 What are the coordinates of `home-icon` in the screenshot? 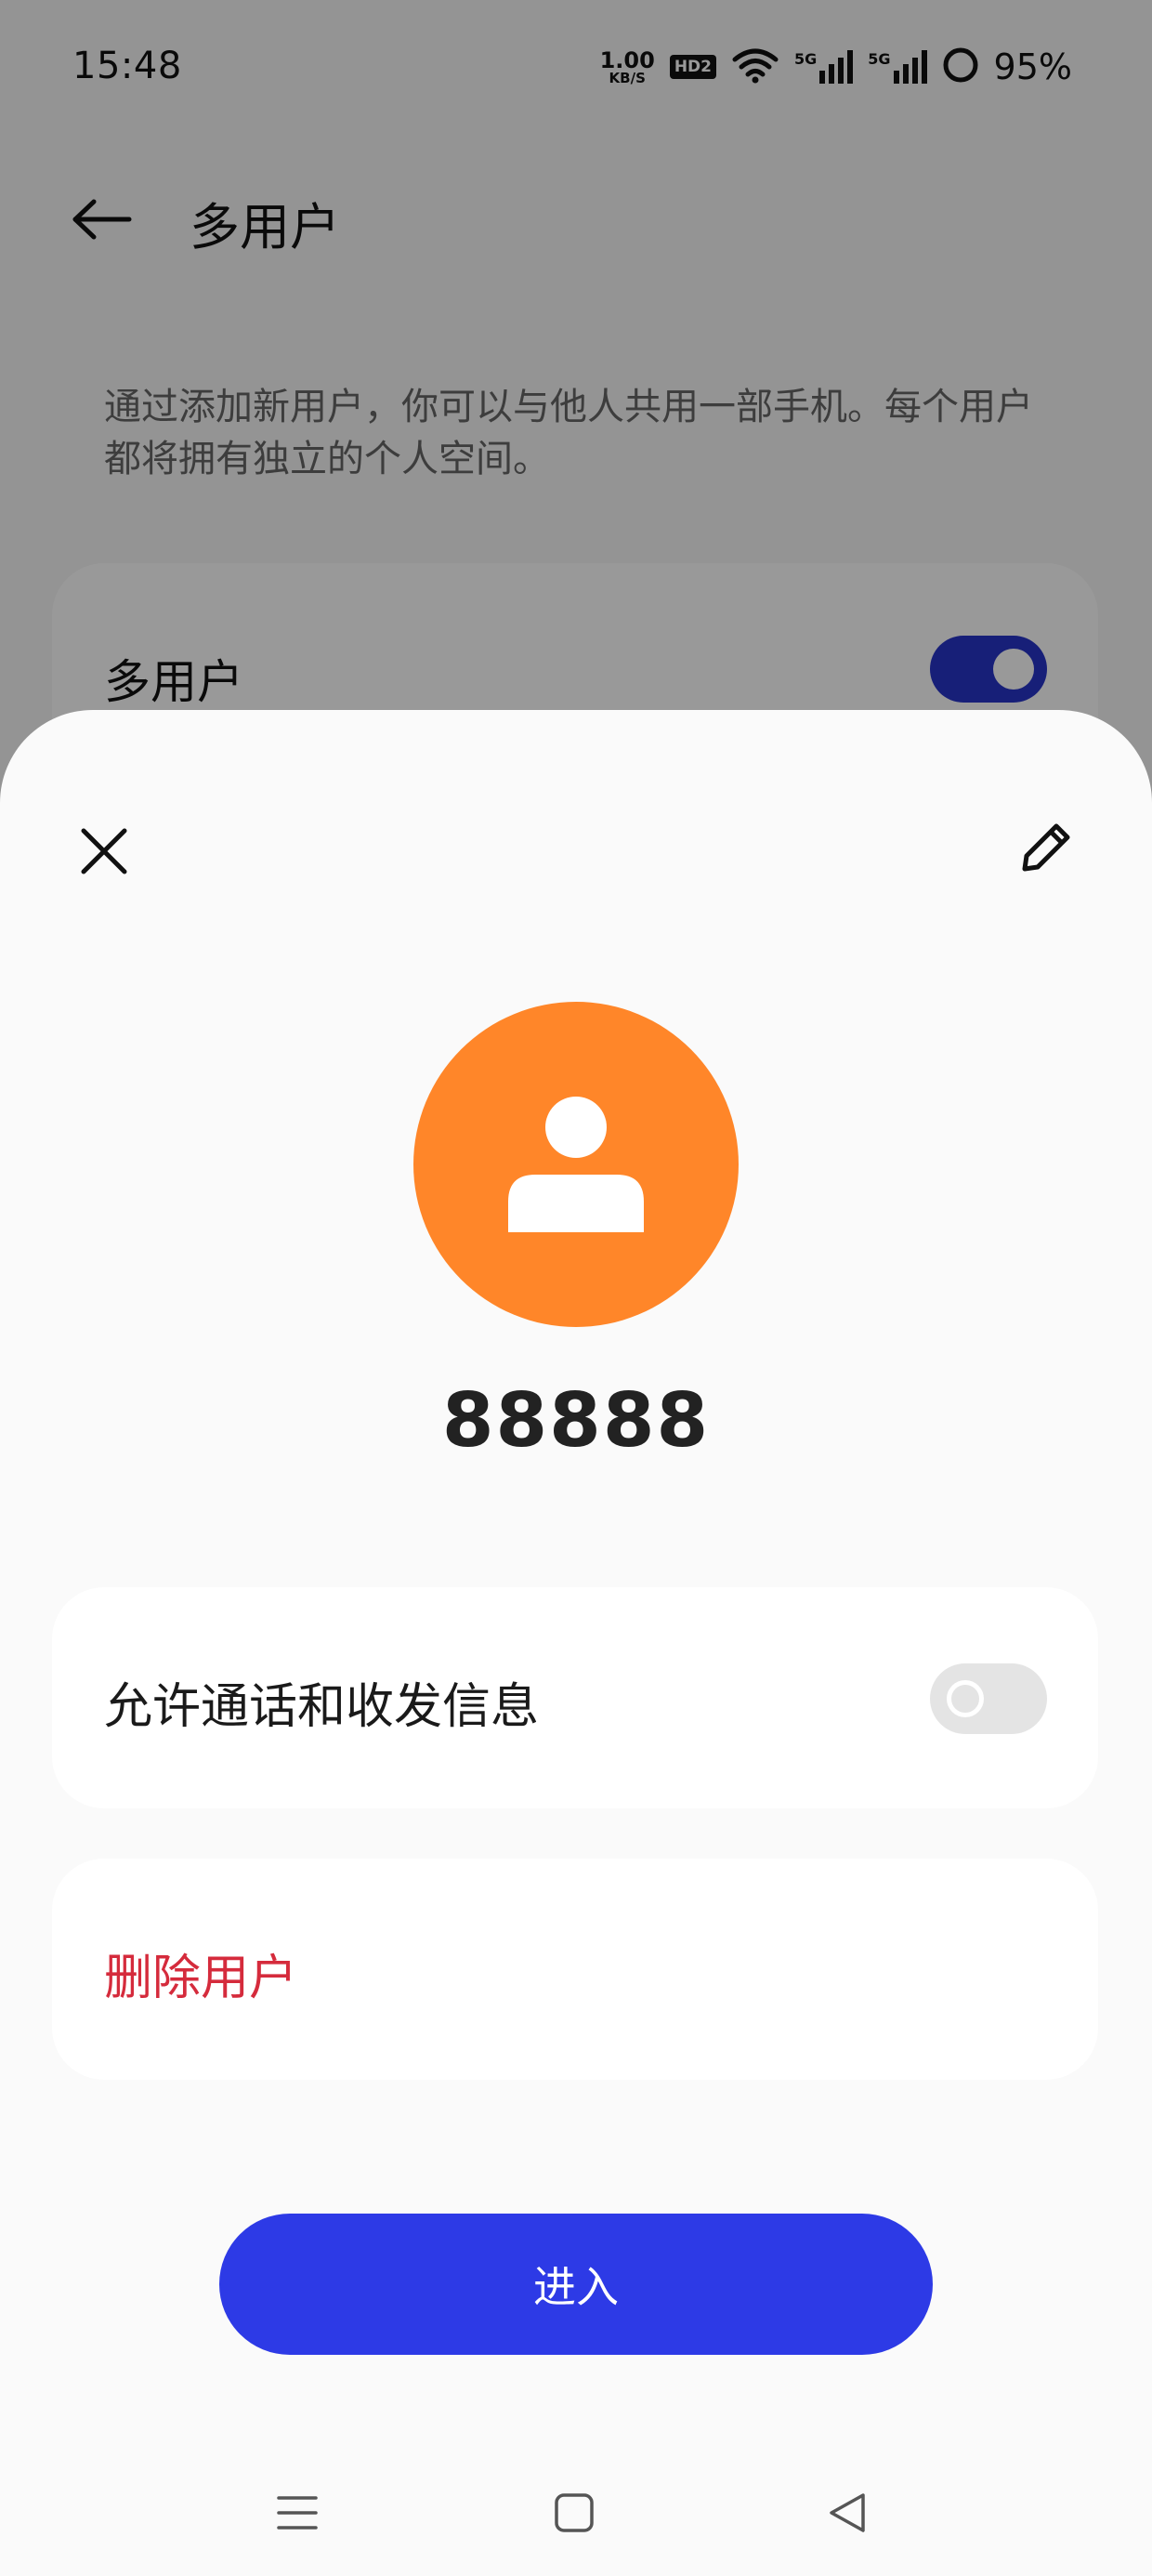 It's located at (574, 2512).